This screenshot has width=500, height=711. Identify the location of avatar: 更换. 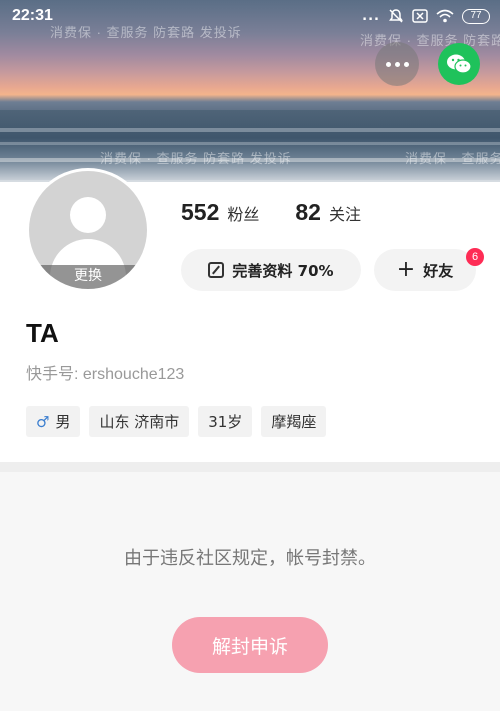
(88, 230).